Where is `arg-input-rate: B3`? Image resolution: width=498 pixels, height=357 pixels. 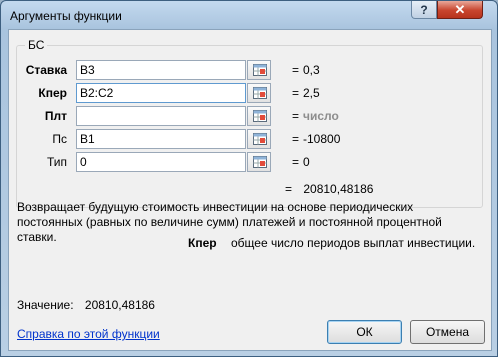
arg-input-rate: B3 is located at coordinates (161, 70).